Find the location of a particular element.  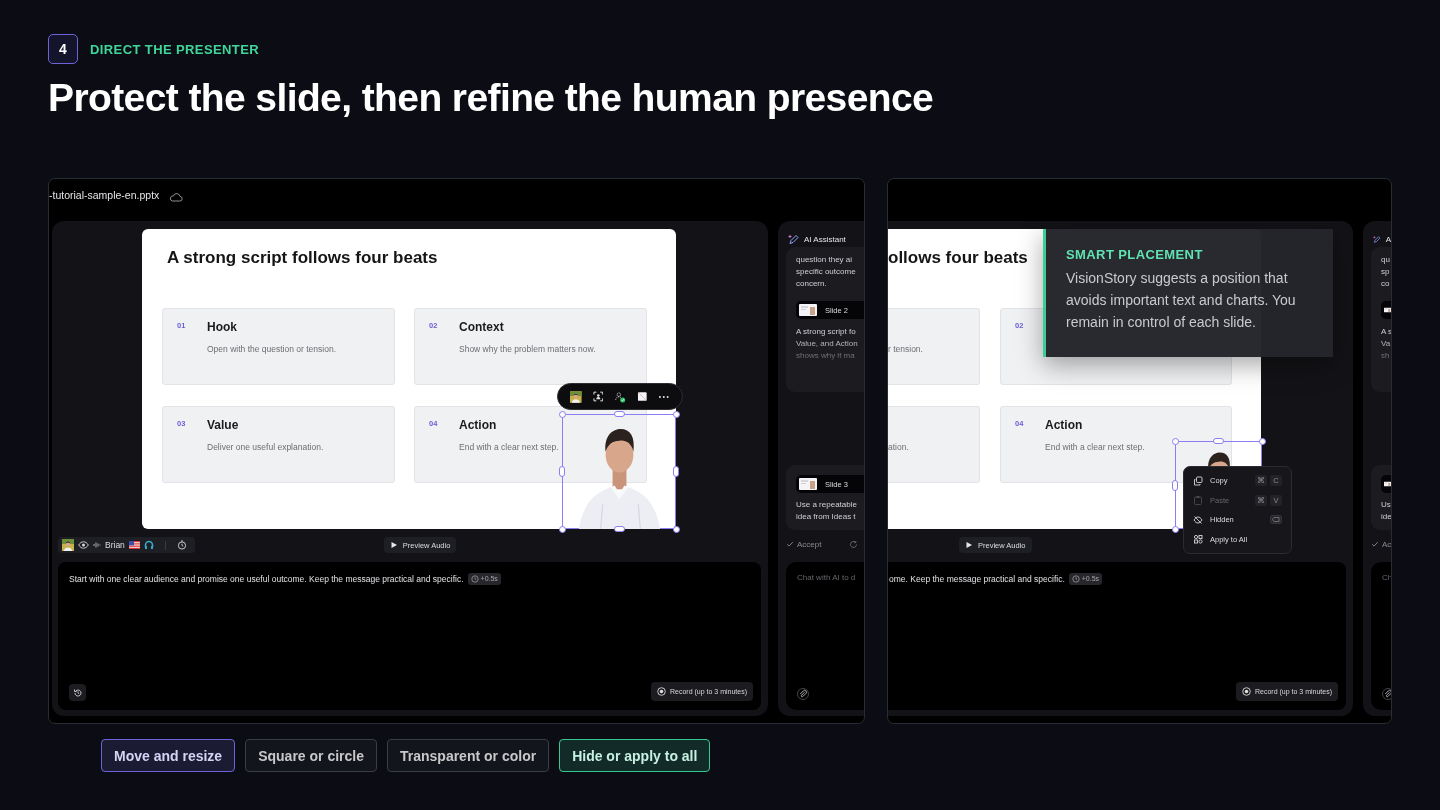

person-check-icon is located at coordinates (620, 396).